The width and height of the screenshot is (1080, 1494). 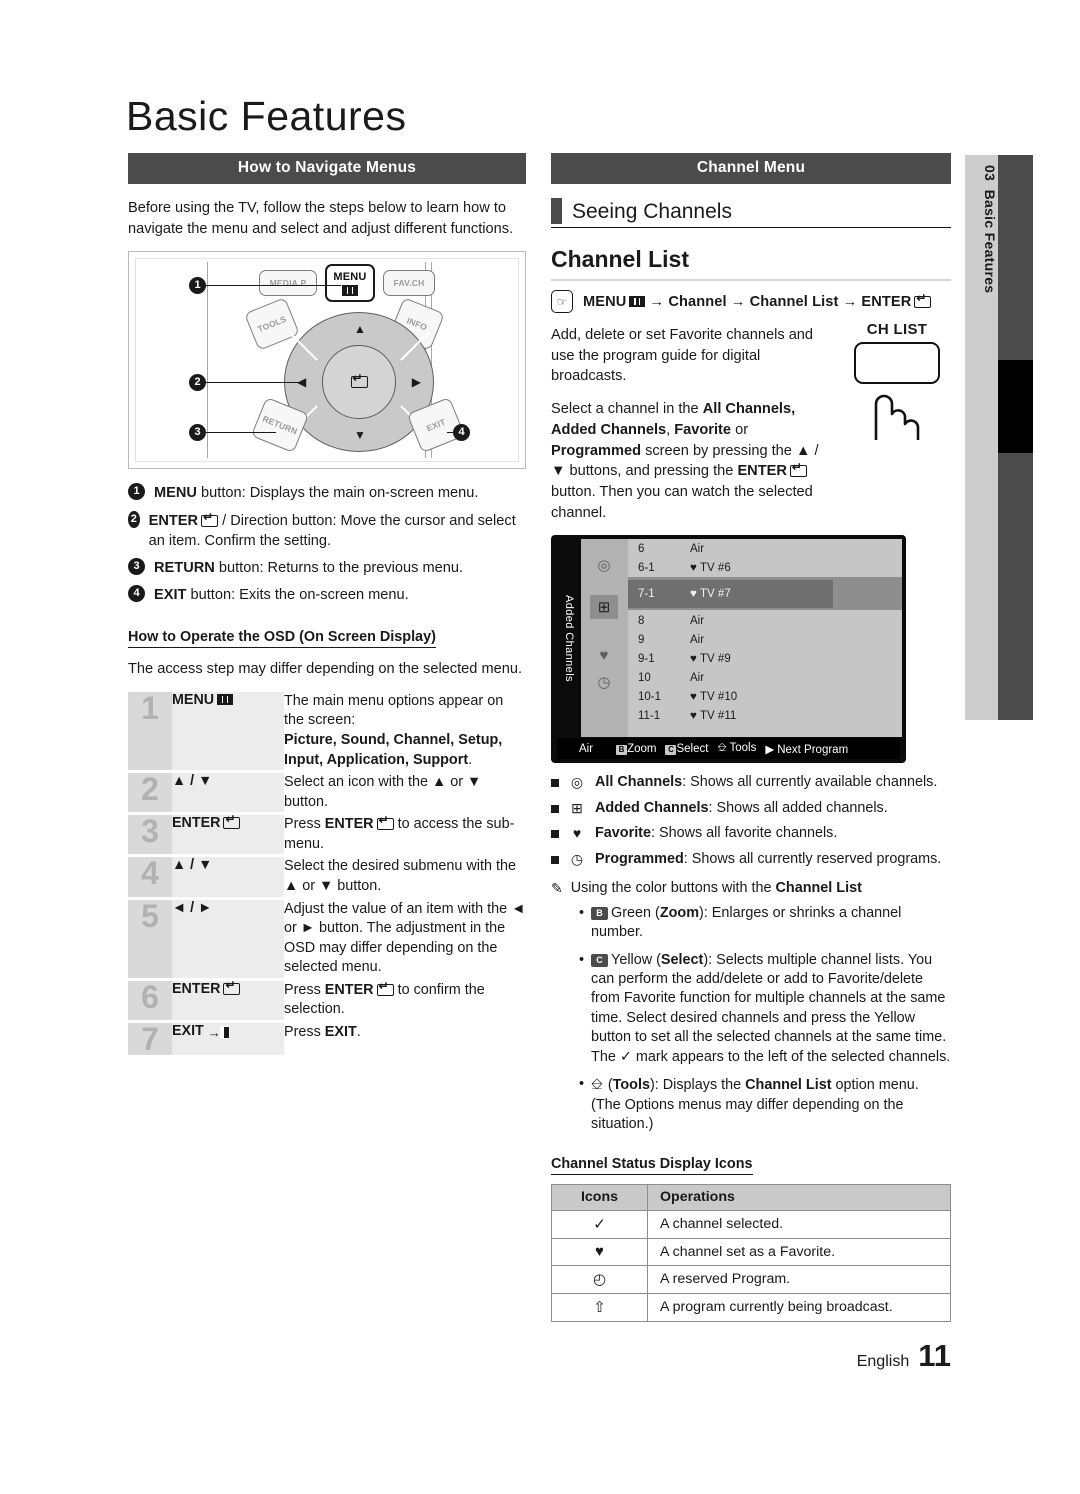 I want to click on key-b-icon: B, so click(x=622, y=749).